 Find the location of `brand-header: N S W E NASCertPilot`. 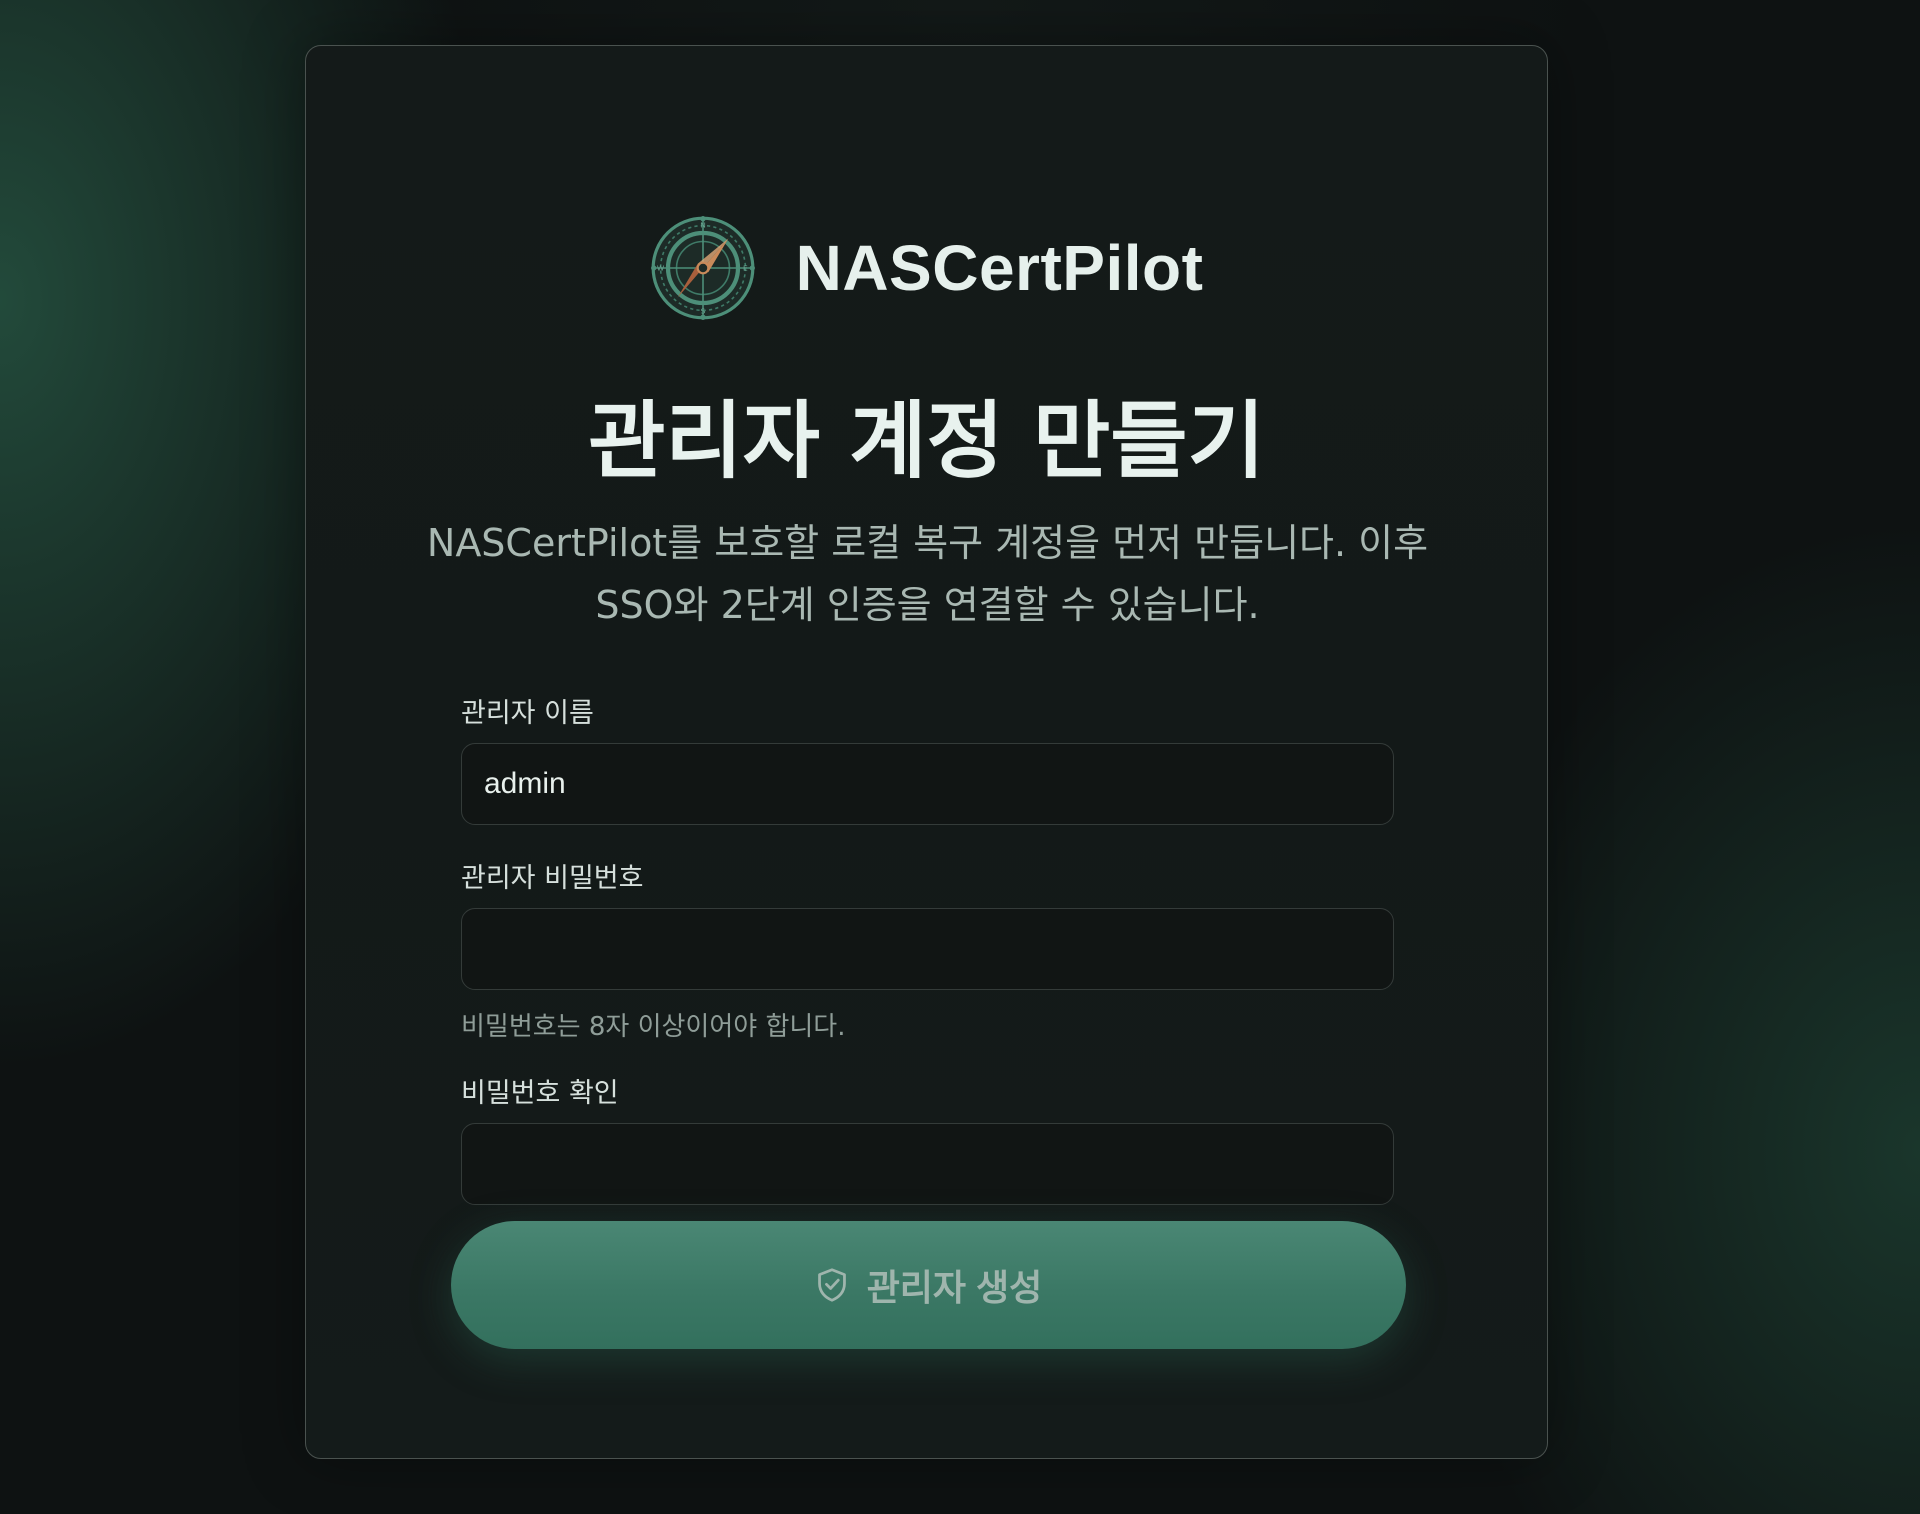

brand-header: N S W E NASCertPilot is located at coordinates (926, 268).